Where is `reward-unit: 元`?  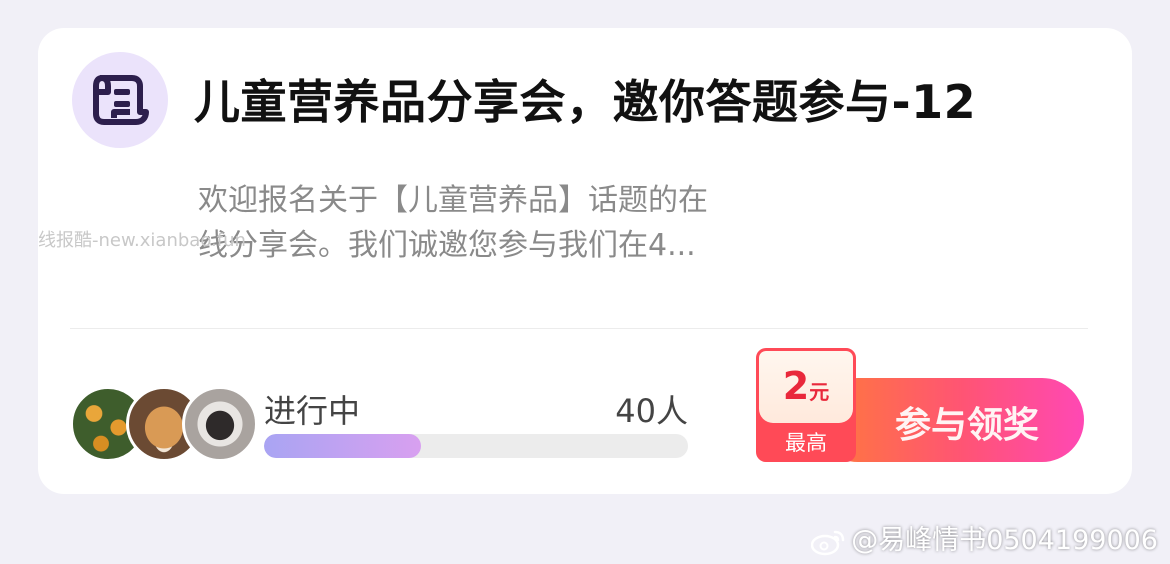 reward-unit: 元 is located at coordinates (819, 392).